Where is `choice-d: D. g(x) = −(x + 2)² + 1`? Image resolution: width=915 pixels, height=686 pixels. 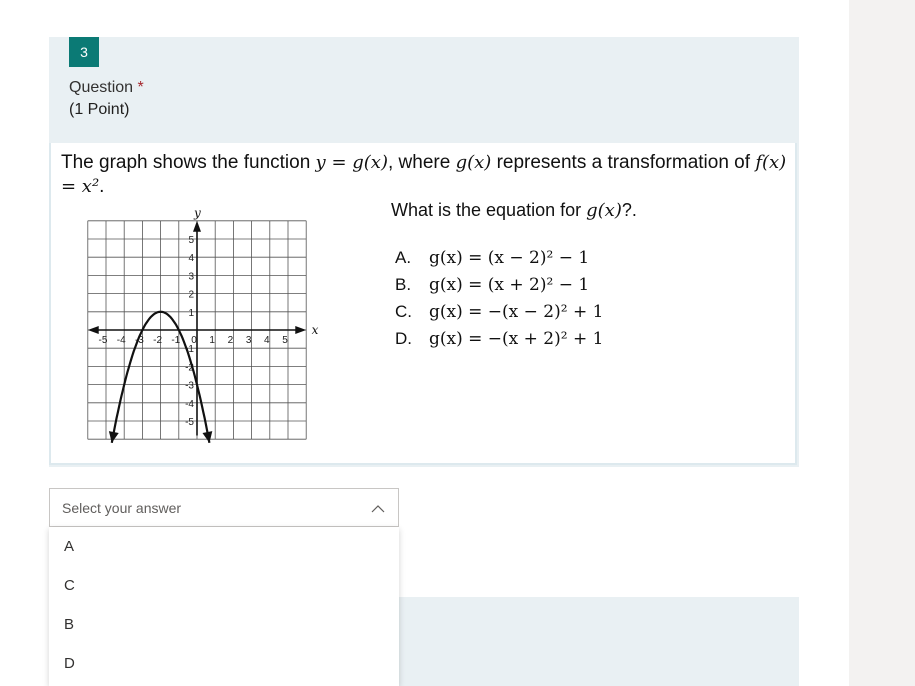 choice-d: D. g(x) = −(x + 2)² + 1 is located at coordinates (499, 338).